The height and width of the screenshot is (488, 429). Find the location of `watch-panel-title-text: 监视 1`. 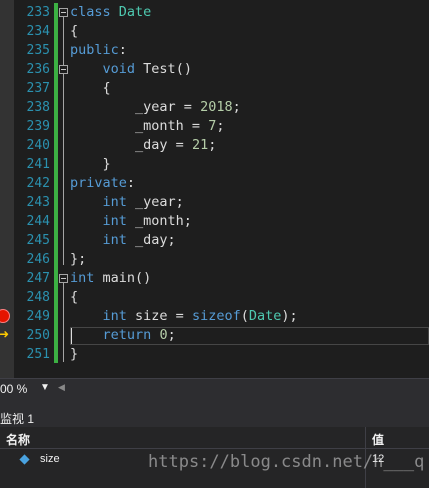

watch-panel-title-text: 监视 1 is located at coordinates (17, 419).